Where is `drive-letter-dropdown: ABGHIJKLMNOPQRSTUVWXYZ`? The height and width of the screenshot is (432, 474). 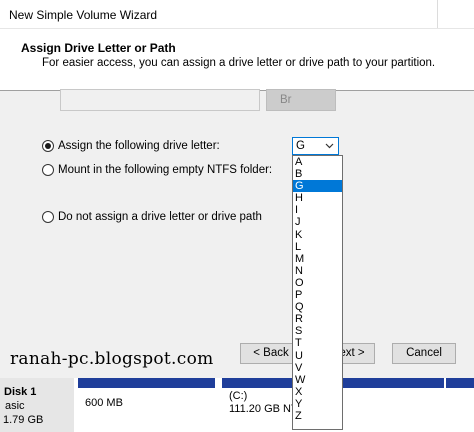 drive-letter-dropdown: ABGHIJKLMNOPQRSTUVWXYZ is located at coordinates (317, 292).